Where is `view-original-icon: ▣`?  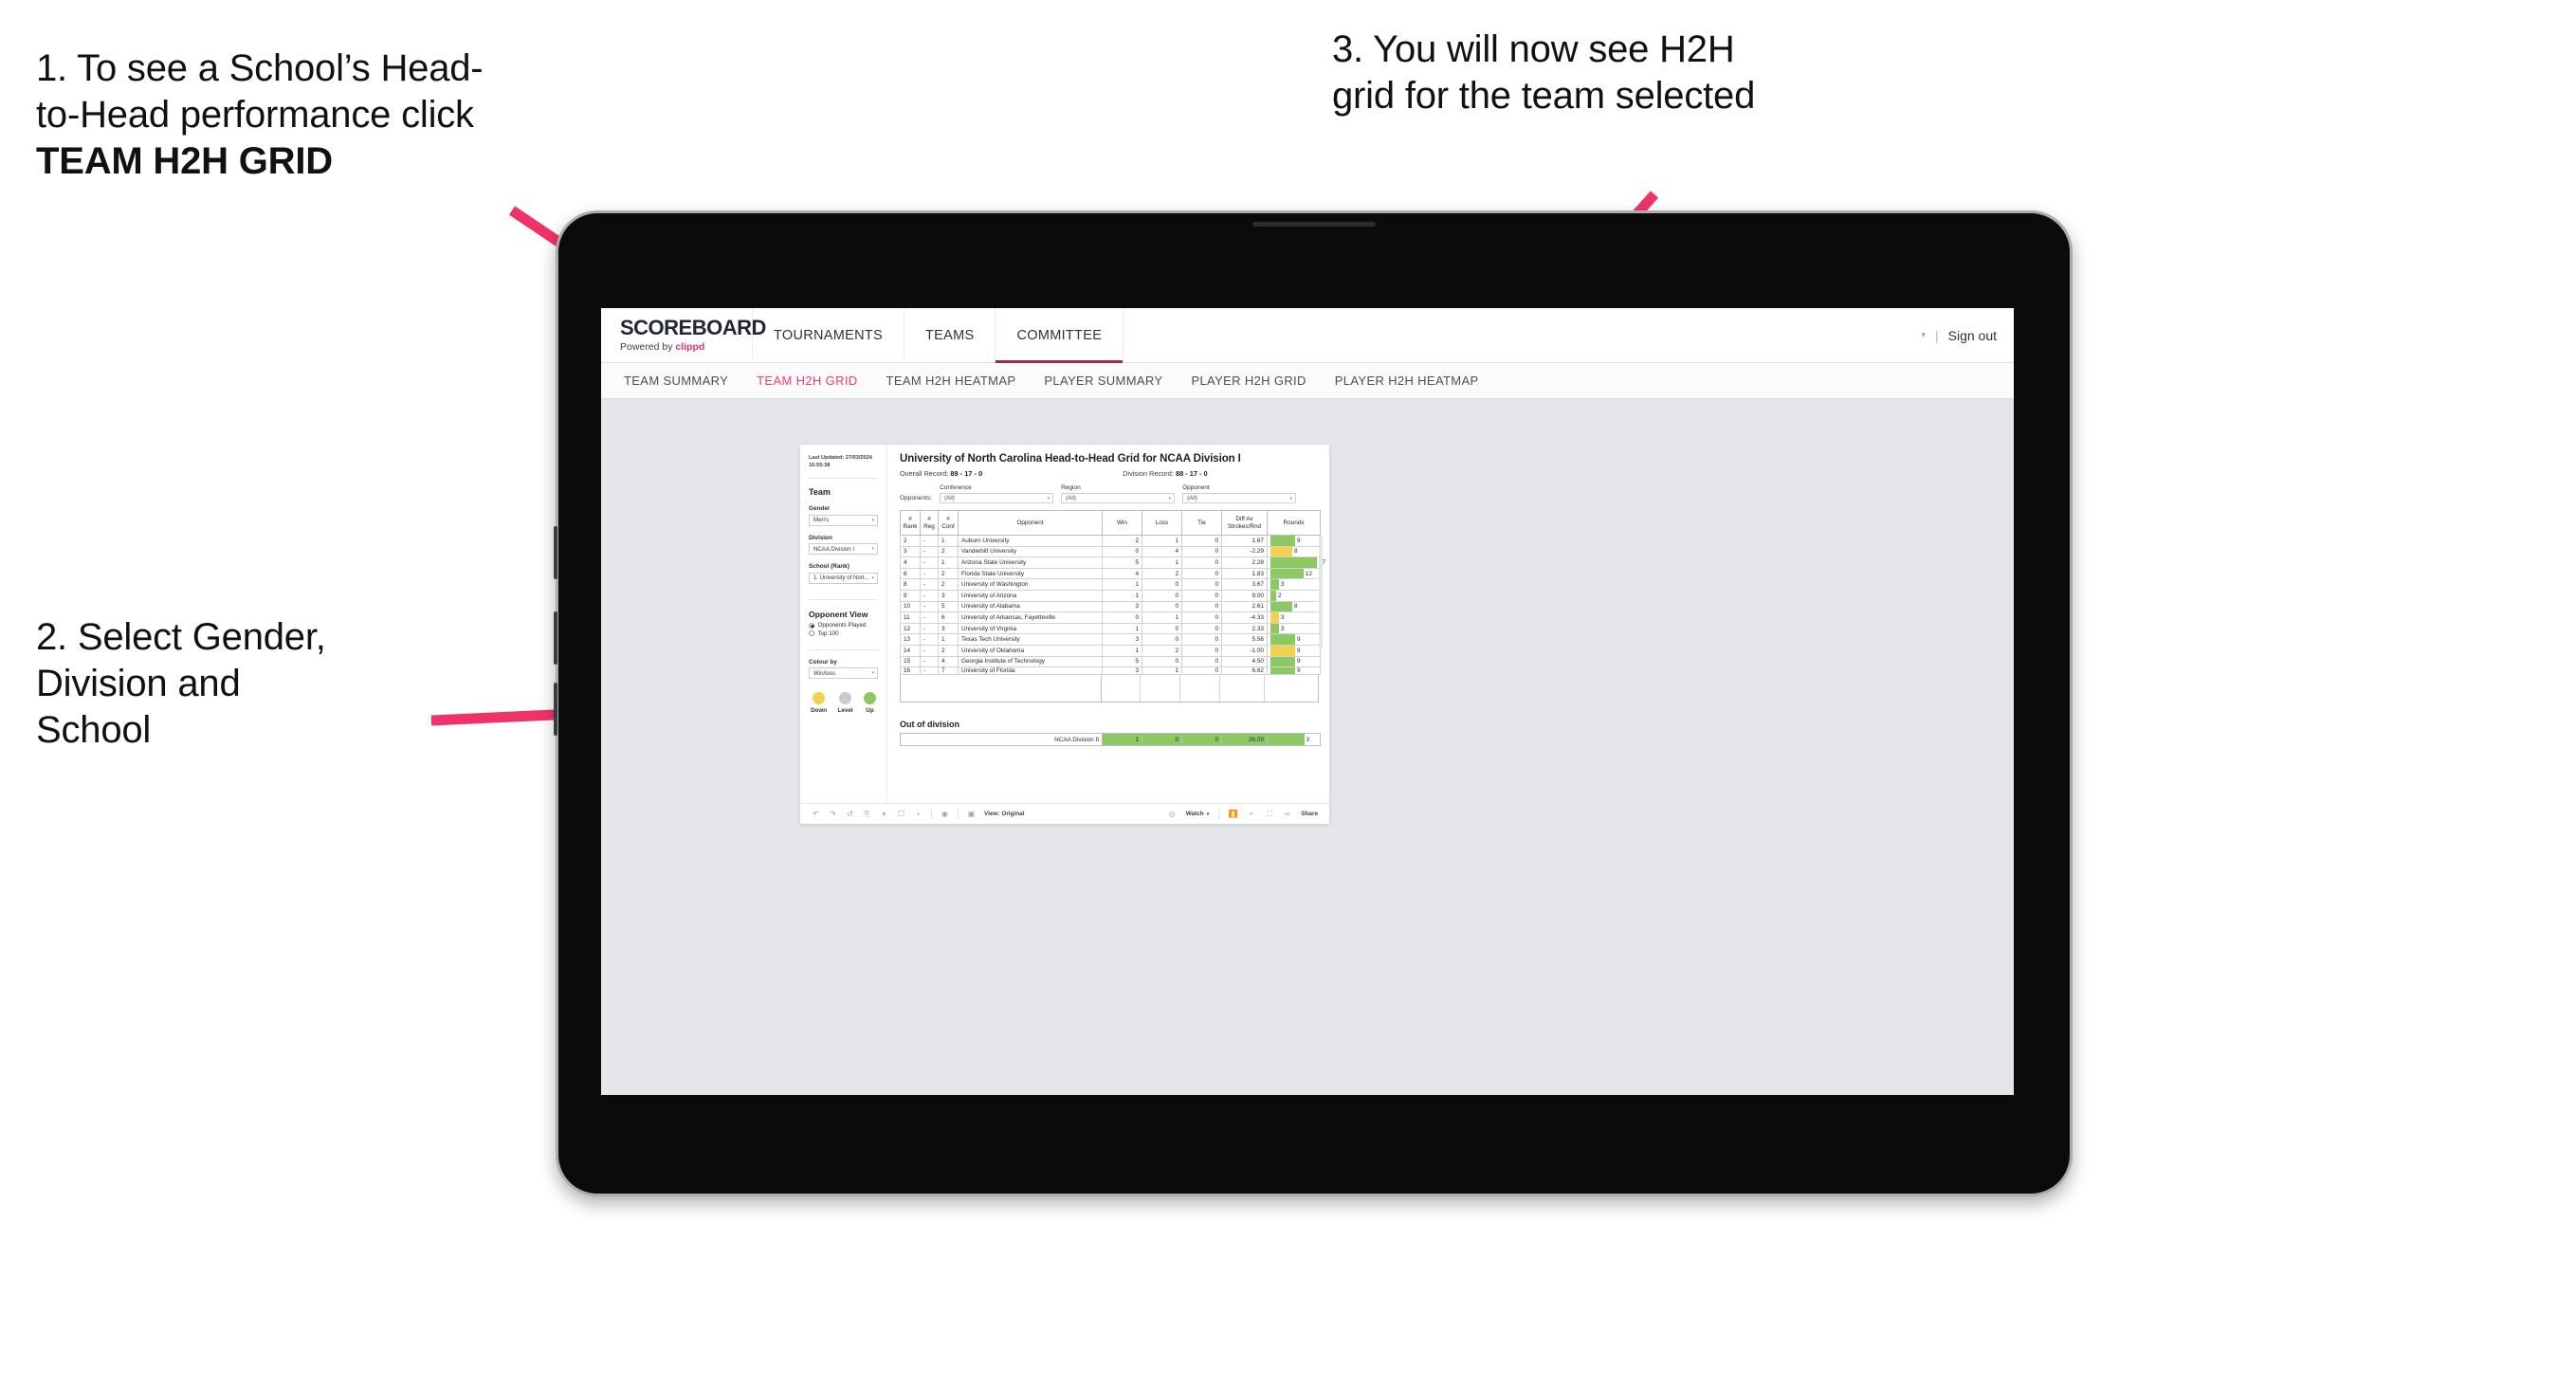 view-original-icon: ▣ is located at coordinates (971, 814).